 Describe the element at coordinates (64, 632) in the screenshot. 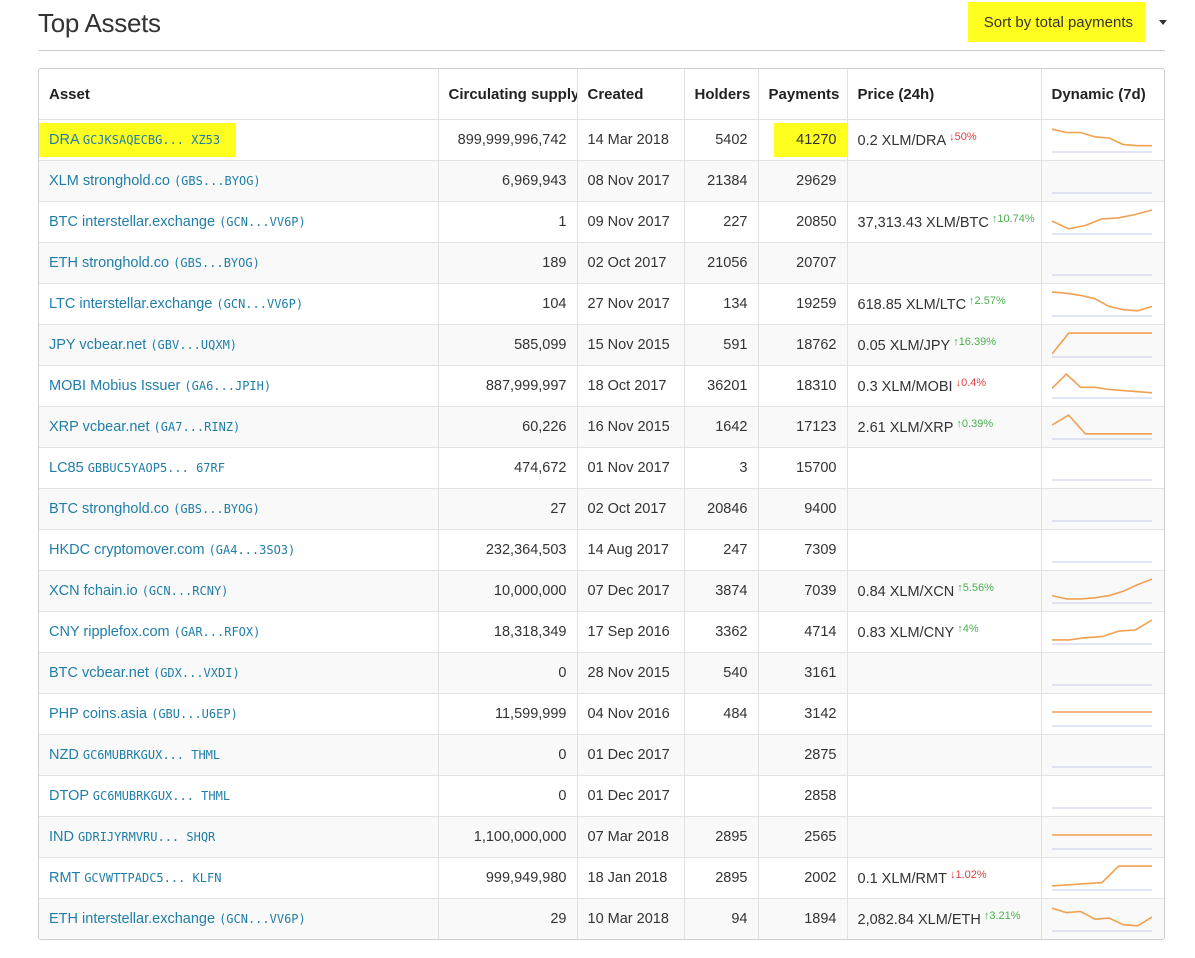

I see `asset-code-link: CNY` at that location.